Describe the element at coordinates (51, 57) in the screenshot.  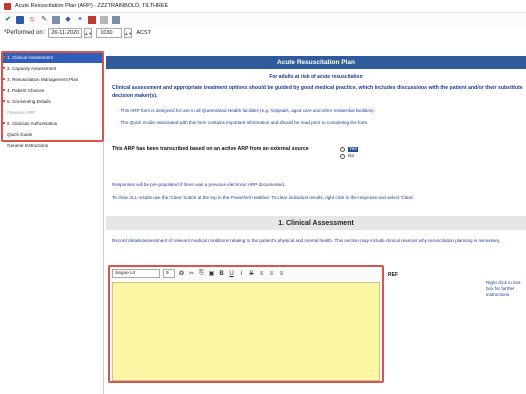
I see `sidebar-item-clinical-assessment: 1. Clinical Assessment` at that location.